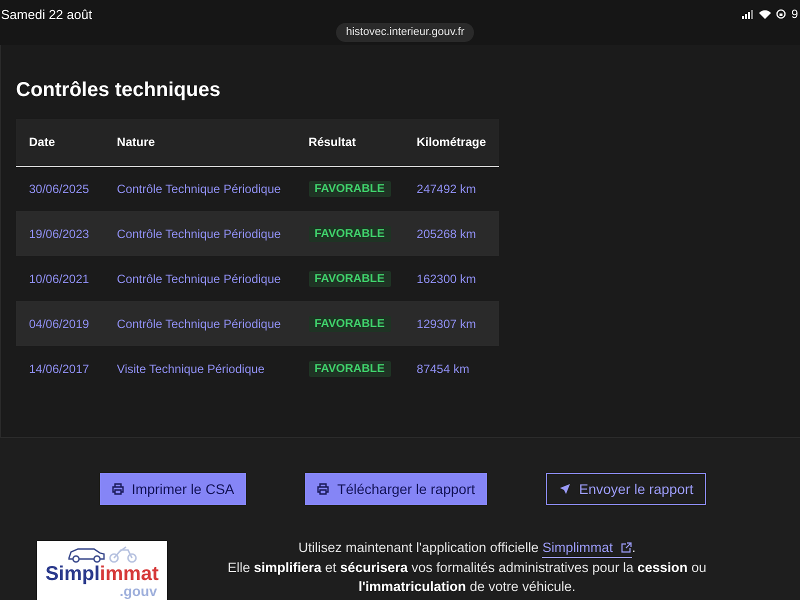 Image resolution: width=800 pixels, height=600 pixels. I want to click on action-button: Télécharger le rapport, so click(396, 489).